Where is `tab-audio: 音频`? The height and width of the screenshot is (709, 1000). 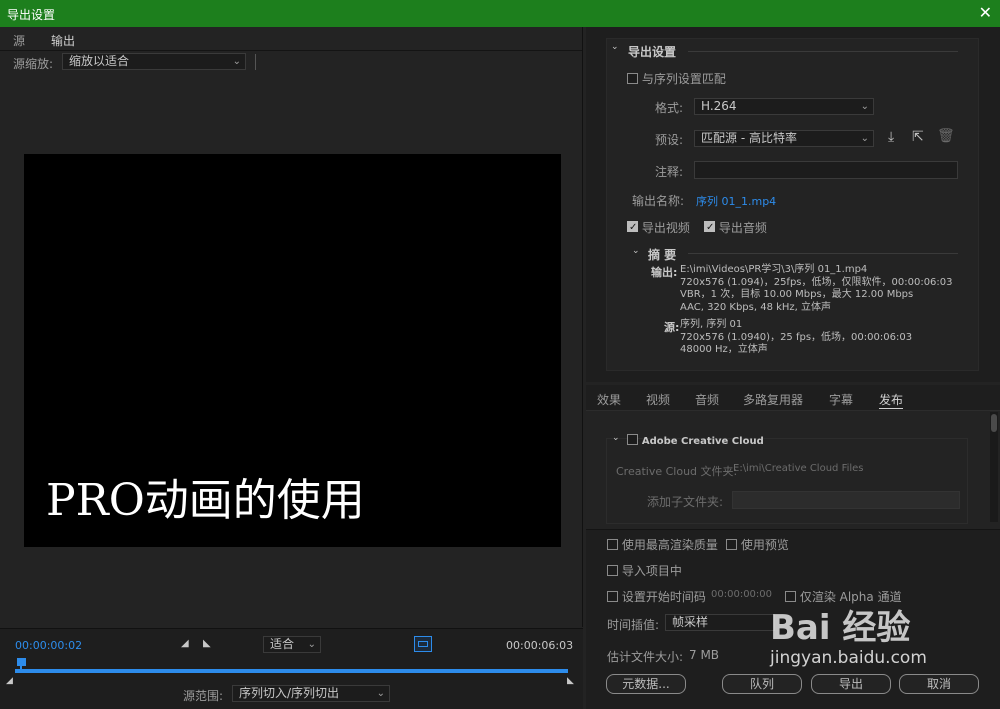
tab-audio: 音频 is located at coordinates (707, 399).